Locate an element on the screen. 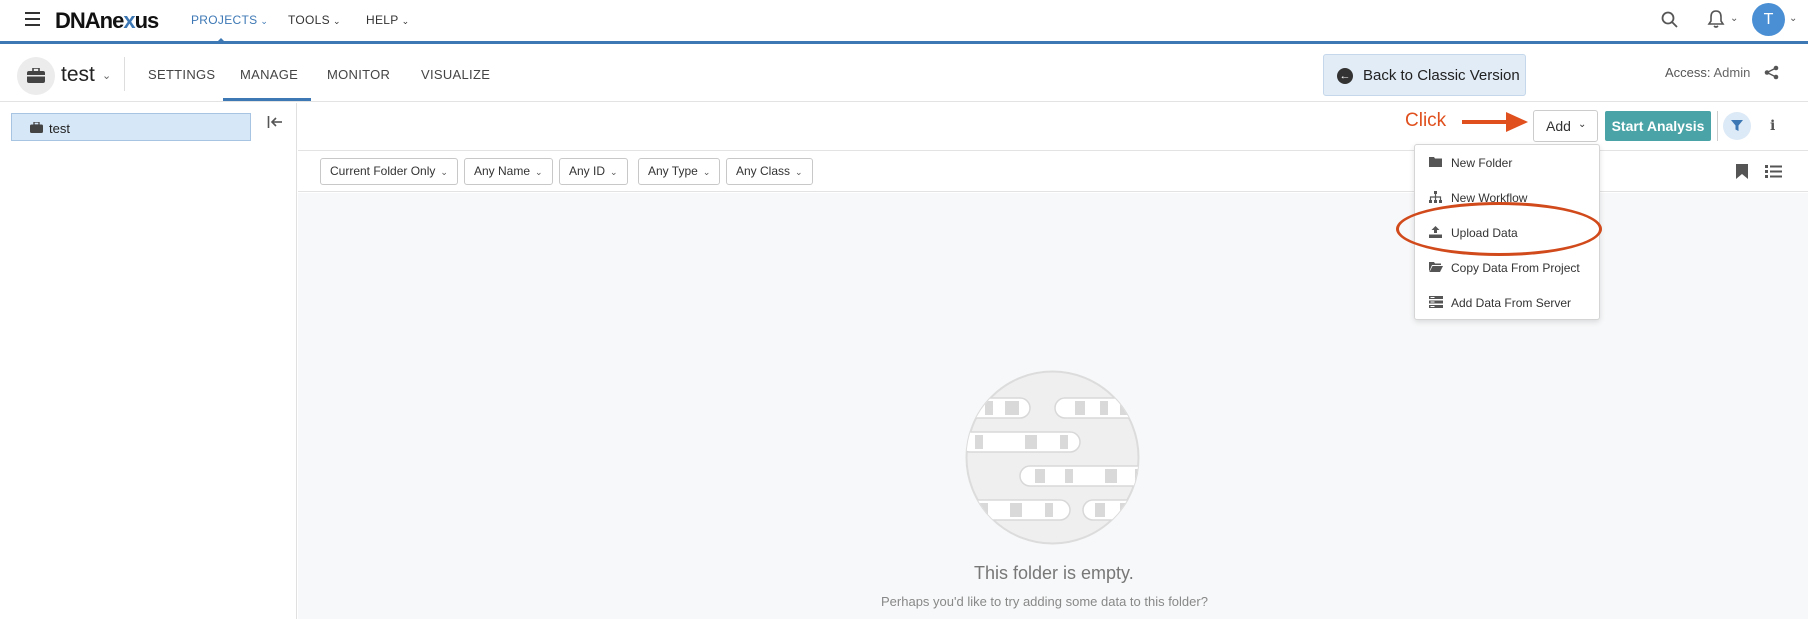 Image resolution: width=1808 pixels, height=619 pixels. filter-name: Any Name ⌄ is located at coordinates (508, 171).